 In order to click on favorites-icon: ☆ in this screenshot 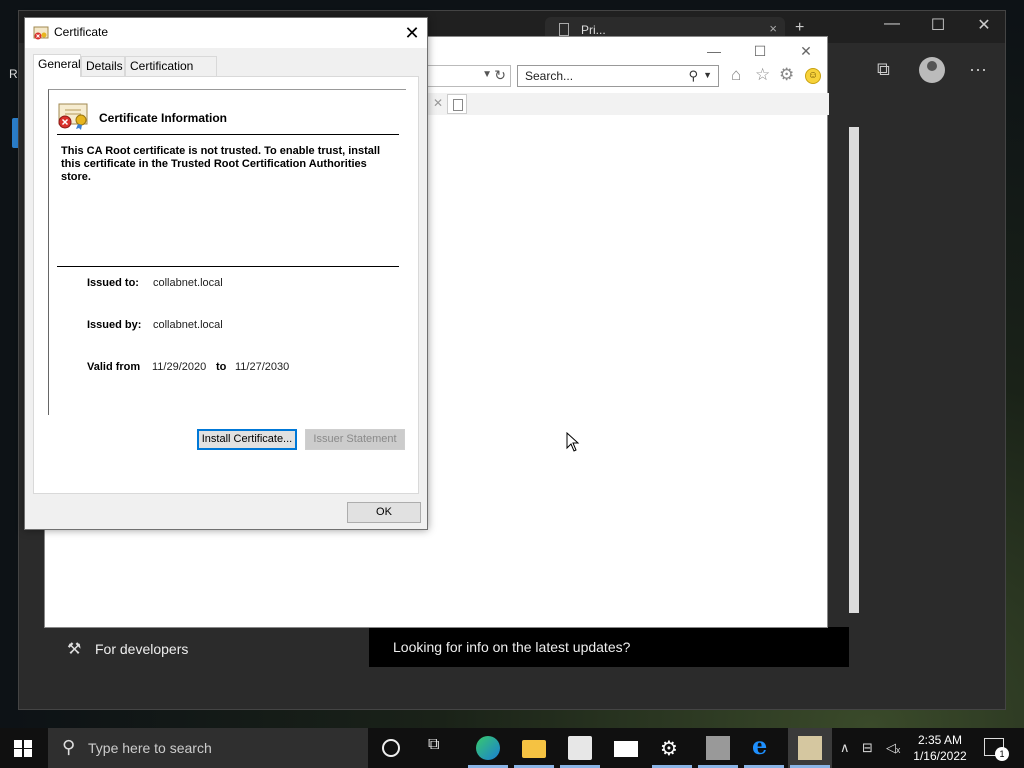, I will do `click(762, 75)`.